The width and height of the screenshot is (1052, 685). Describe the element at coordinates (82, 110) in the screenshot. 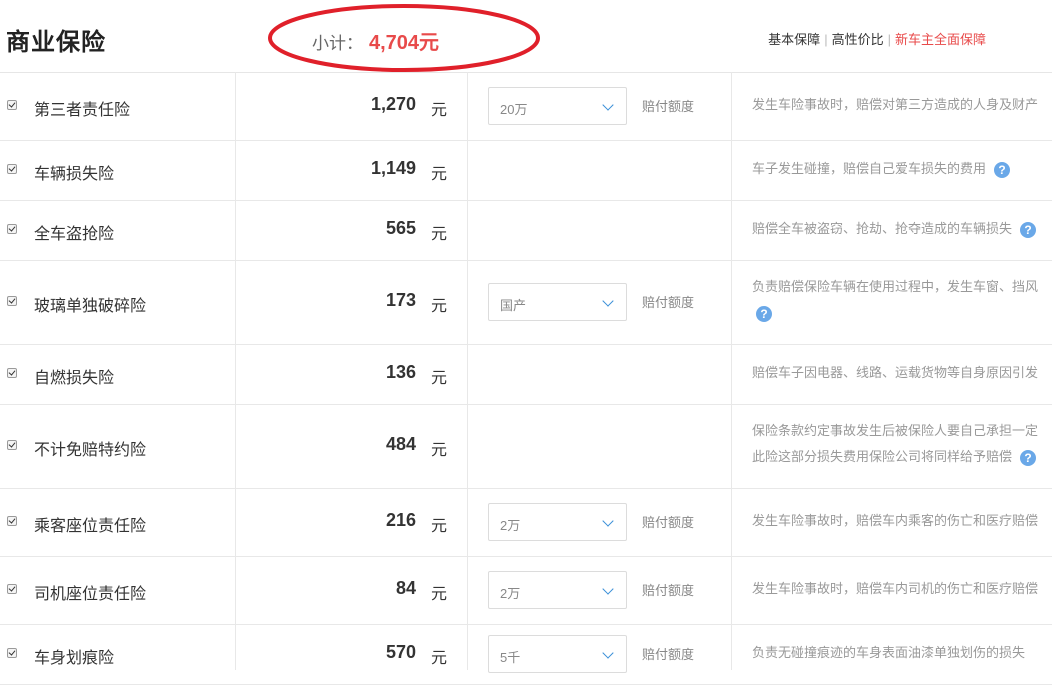

I see `insurance-name: 第三者责任险` at that location.